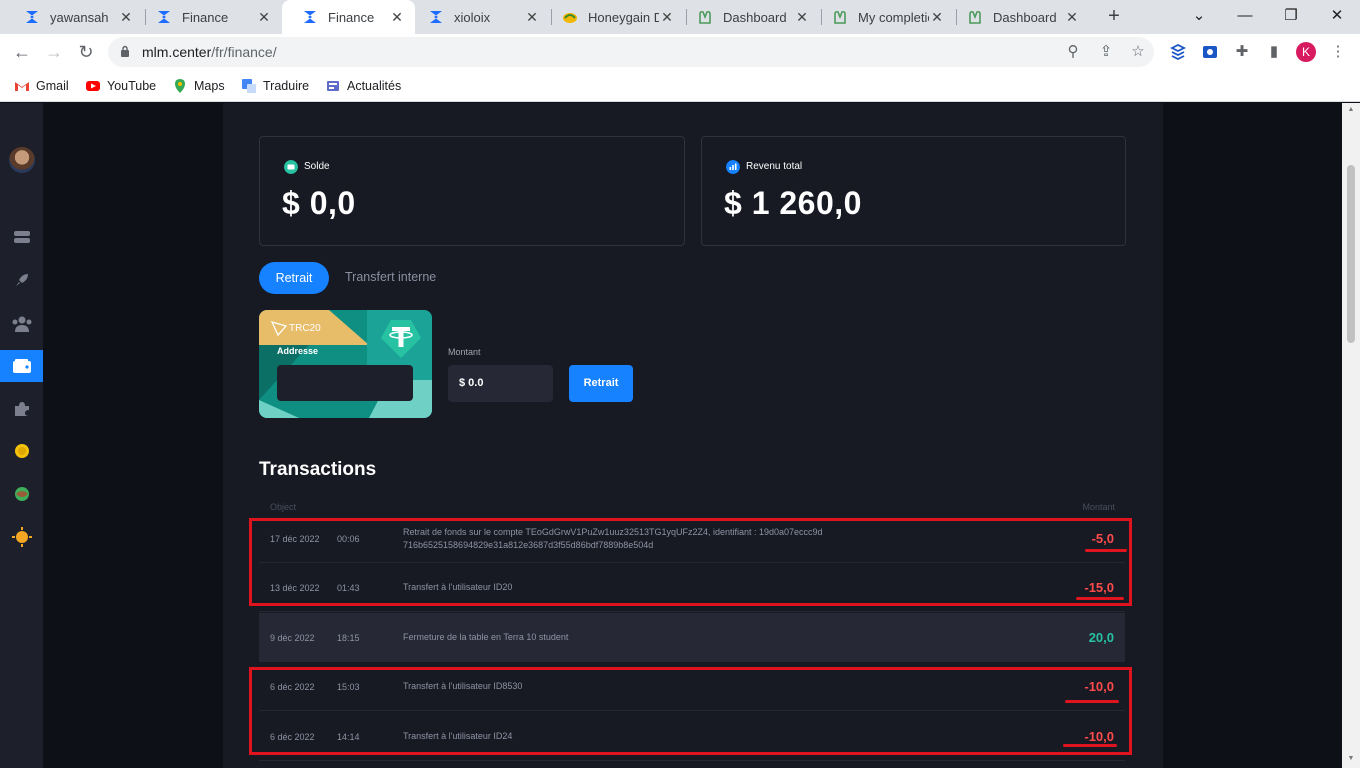 This screenshot has height=768, width=1360. I want to click on amount-input: $ 0.0, so click(500, 383).